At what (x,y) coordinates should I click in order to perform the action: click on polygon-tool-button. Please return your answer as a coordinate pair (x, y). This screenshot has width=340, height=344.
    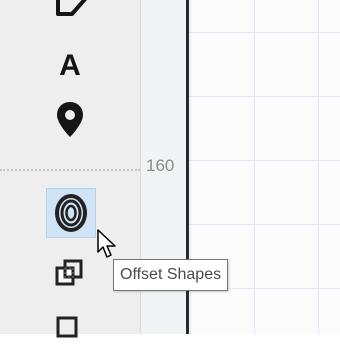
    Looking at the image, I should click on (70, 17).